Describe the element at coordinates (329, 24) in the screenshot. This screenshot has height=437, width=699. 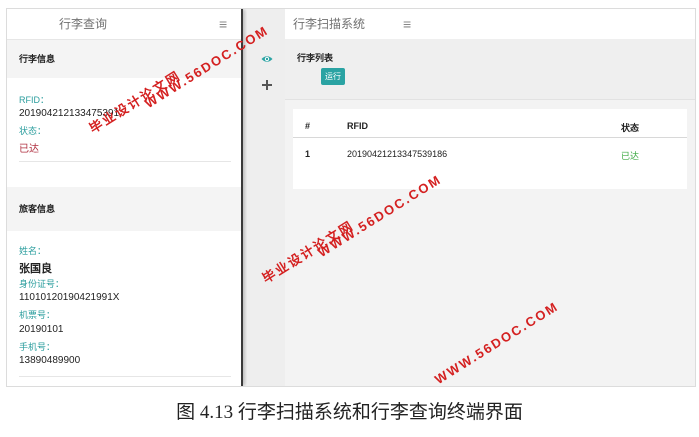
I see `scan-title: 行李扫描系统` at that location.